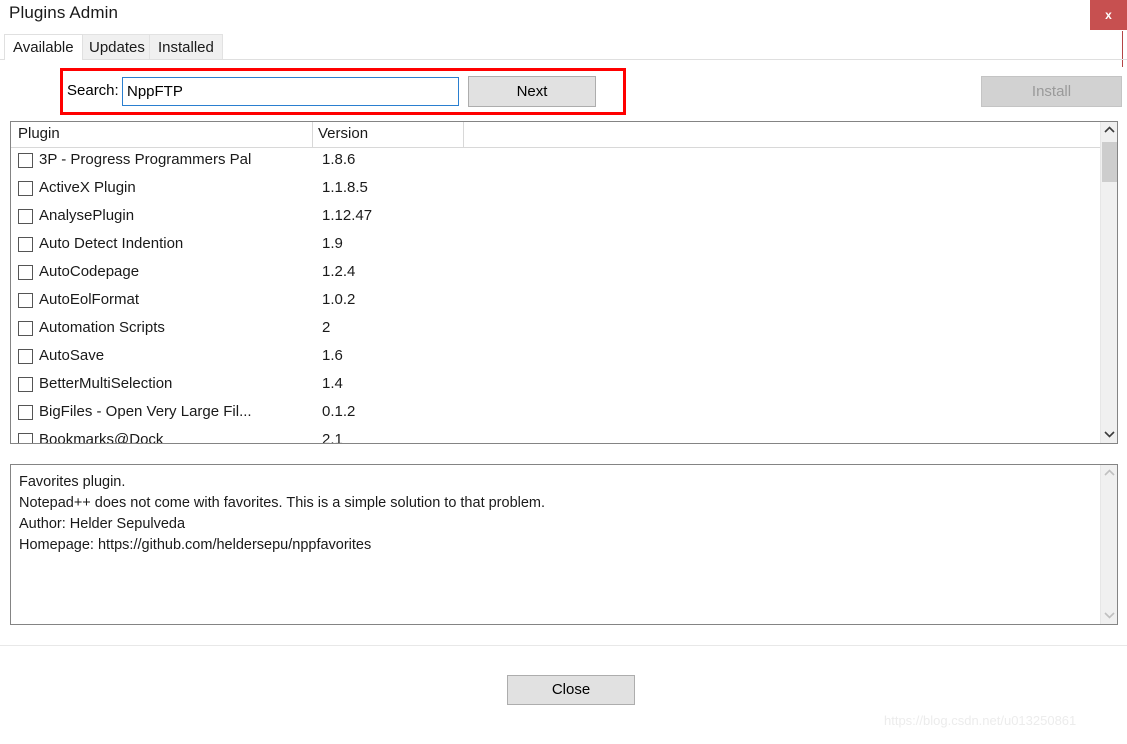  Describe the element at coordinates (1108, 544) in the screenshot. I see `description-scrollbar` at that location.